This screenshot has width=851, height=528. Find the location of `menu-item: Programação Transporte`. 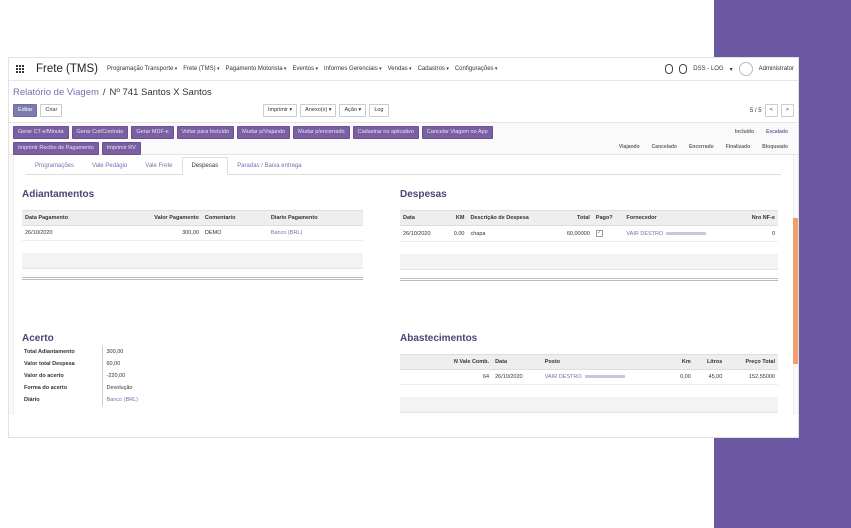

menu-item: Programação Transporte is located at coordinates (142, 69).